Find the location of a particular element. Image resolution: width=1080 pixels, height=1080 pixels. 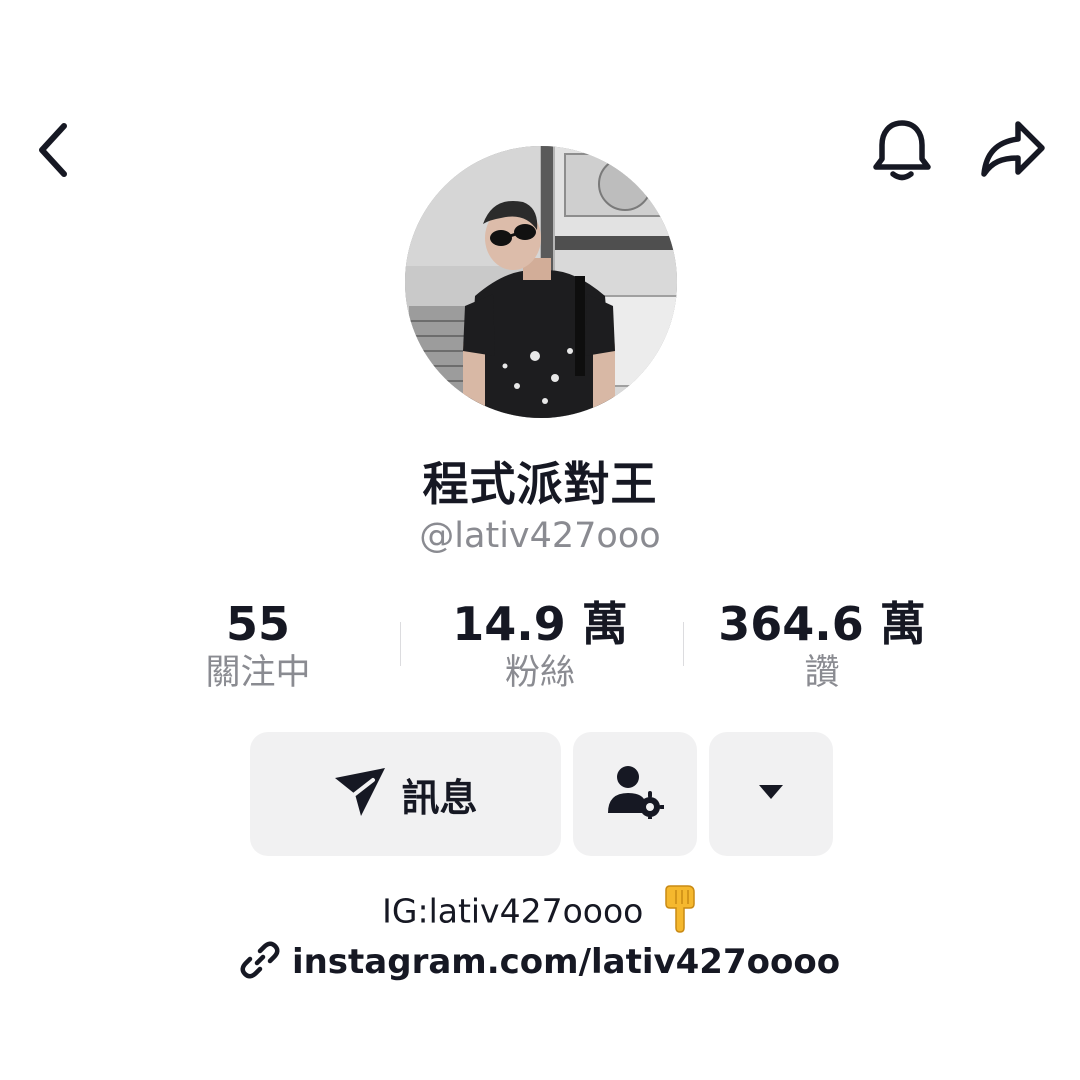

message-button: 訊息 is located at coordinates (405, 794).